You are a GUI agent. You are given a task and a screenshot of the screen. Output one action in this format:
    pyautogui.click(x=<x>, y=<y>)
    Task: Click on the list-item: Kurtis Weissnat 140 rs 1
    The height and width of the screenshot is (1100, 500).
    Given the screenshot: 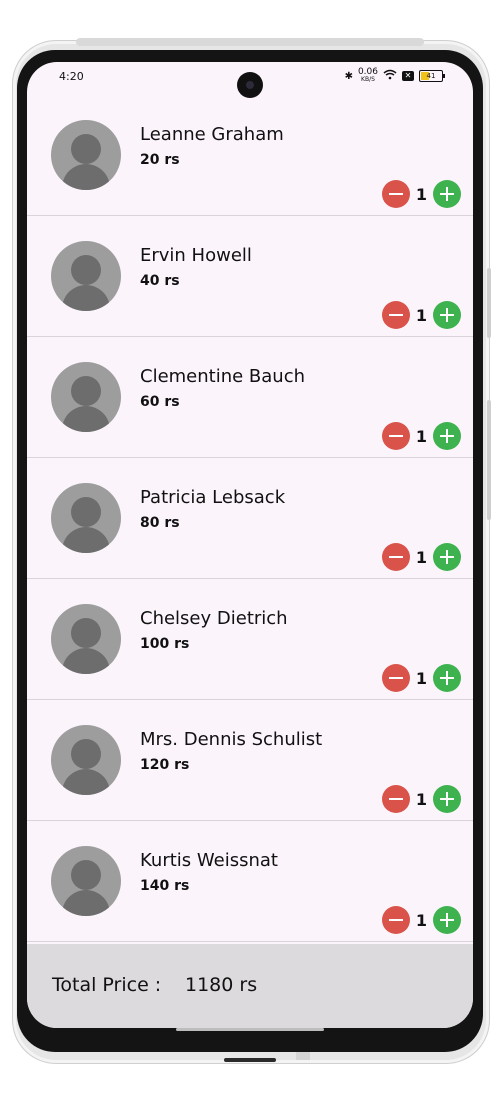 What is the action you would take?
    pyautogui.click(x=250, y=881)
    